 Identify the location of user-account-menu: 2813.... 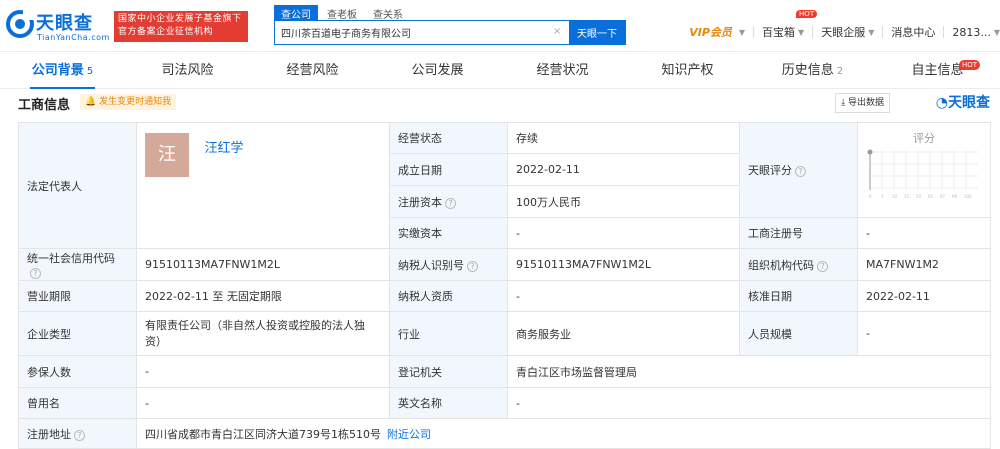
(971, 32).